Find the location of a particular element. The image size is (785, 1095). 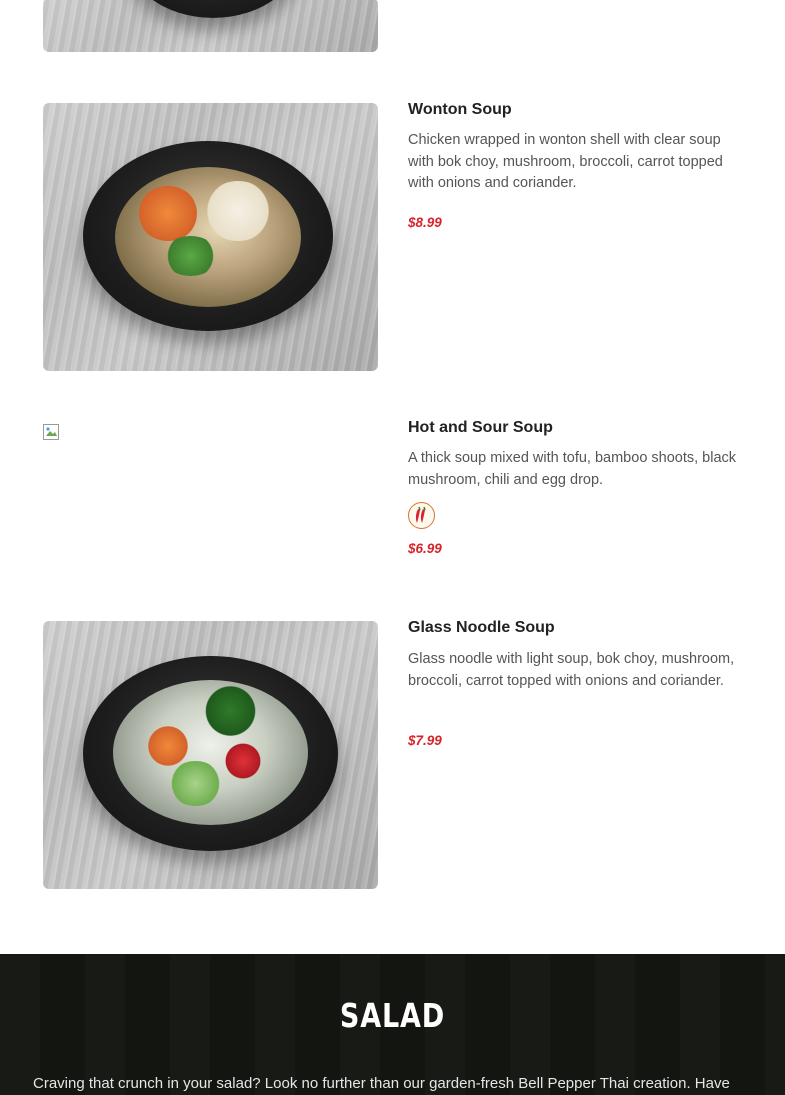

broken-image-icon is located at coordinates (51, 432).